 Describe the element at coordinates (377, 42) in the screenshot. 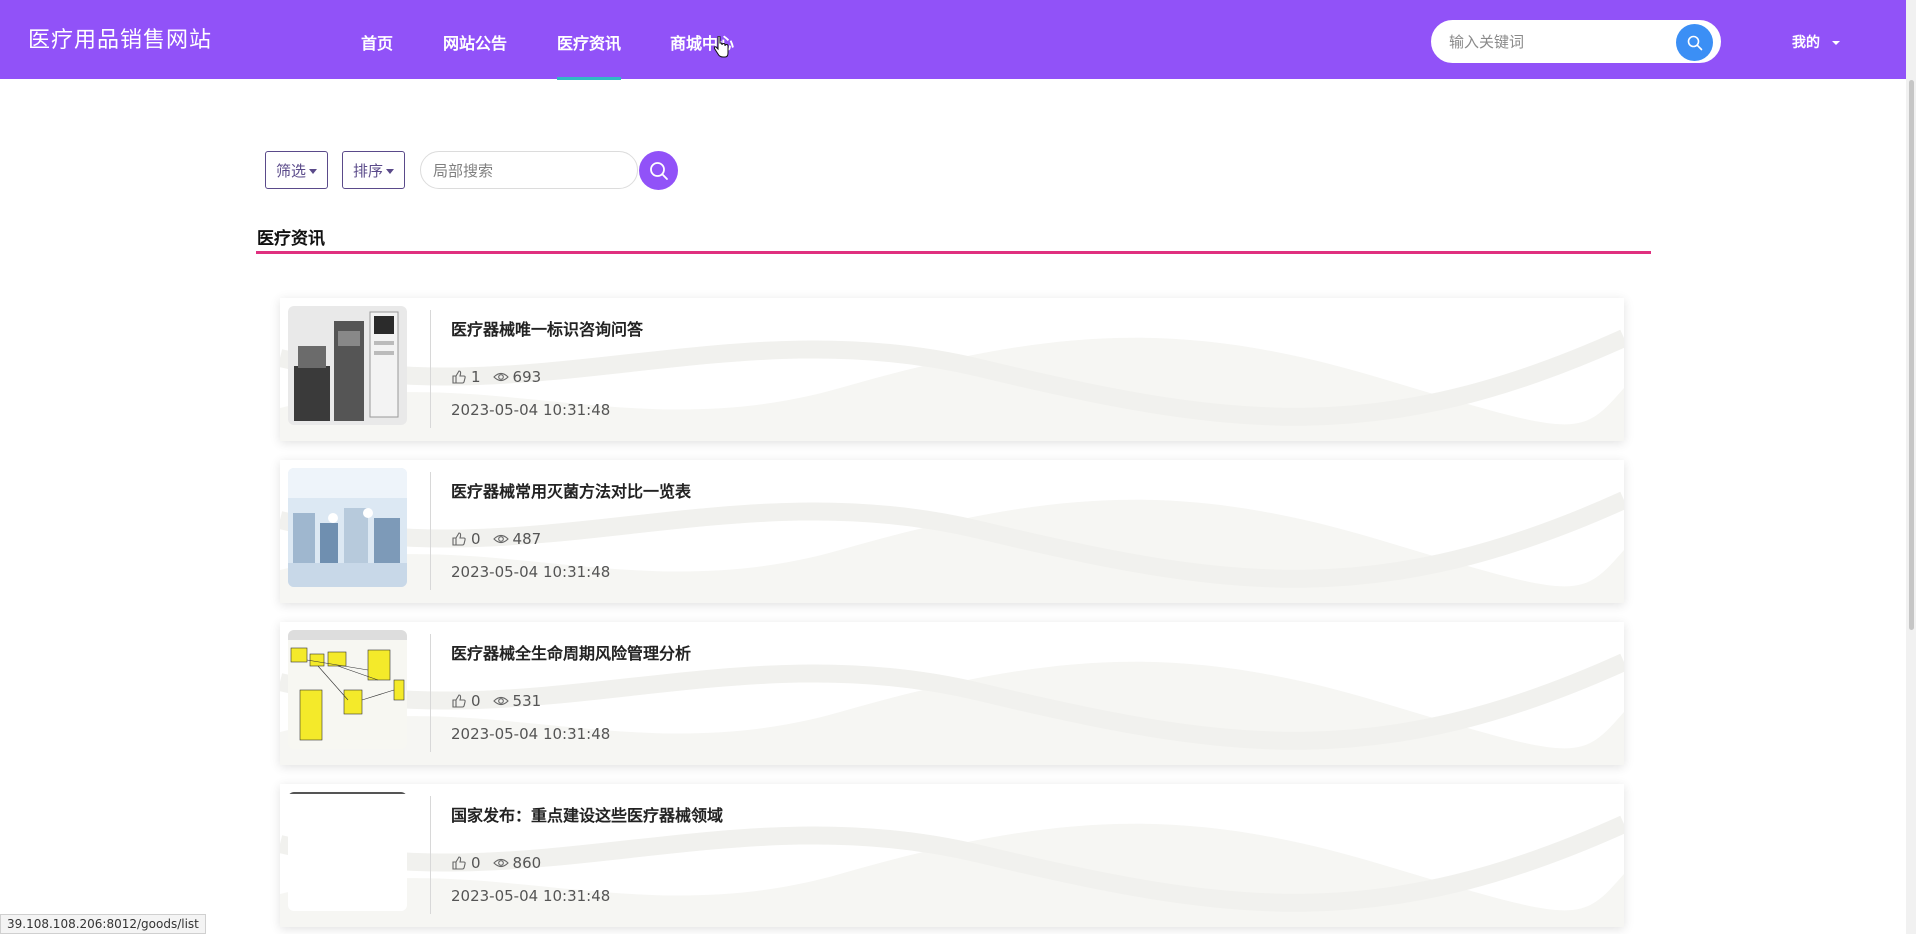

I see `nav-home: 首页` at that location.